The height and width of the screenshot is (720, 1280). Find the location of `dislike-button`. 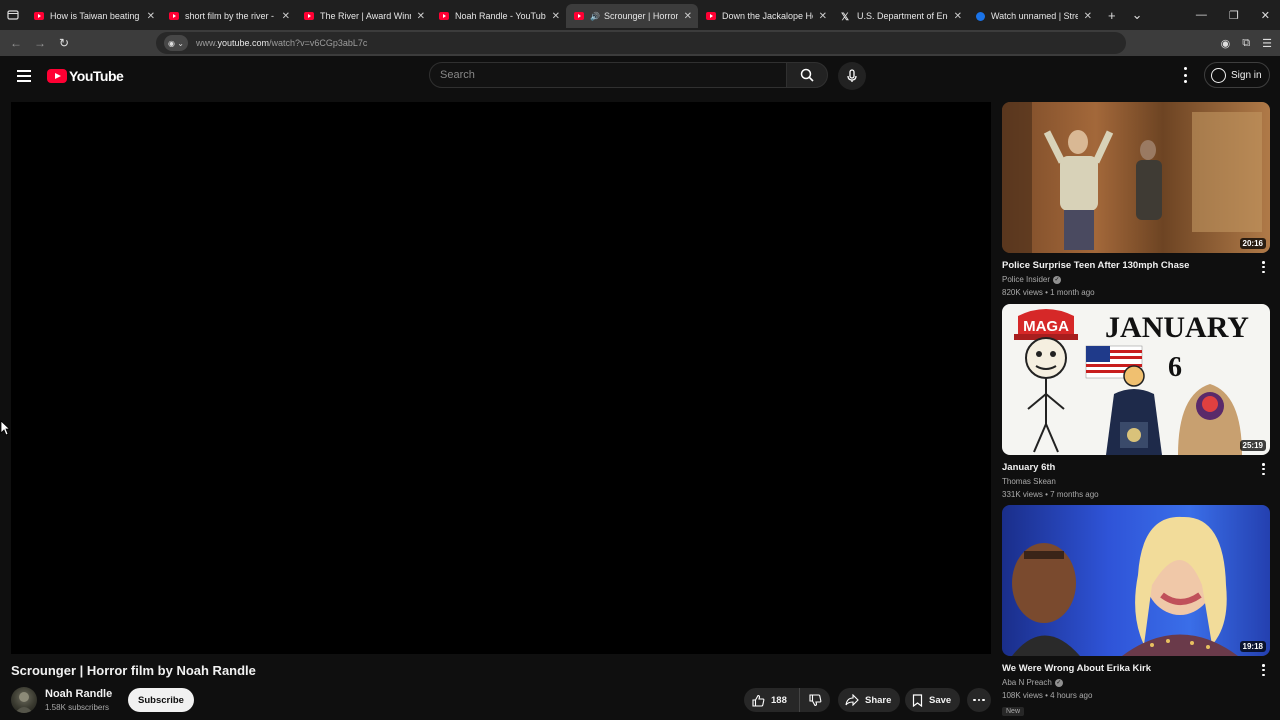

dislike-button is located at coordinates (815, 700).